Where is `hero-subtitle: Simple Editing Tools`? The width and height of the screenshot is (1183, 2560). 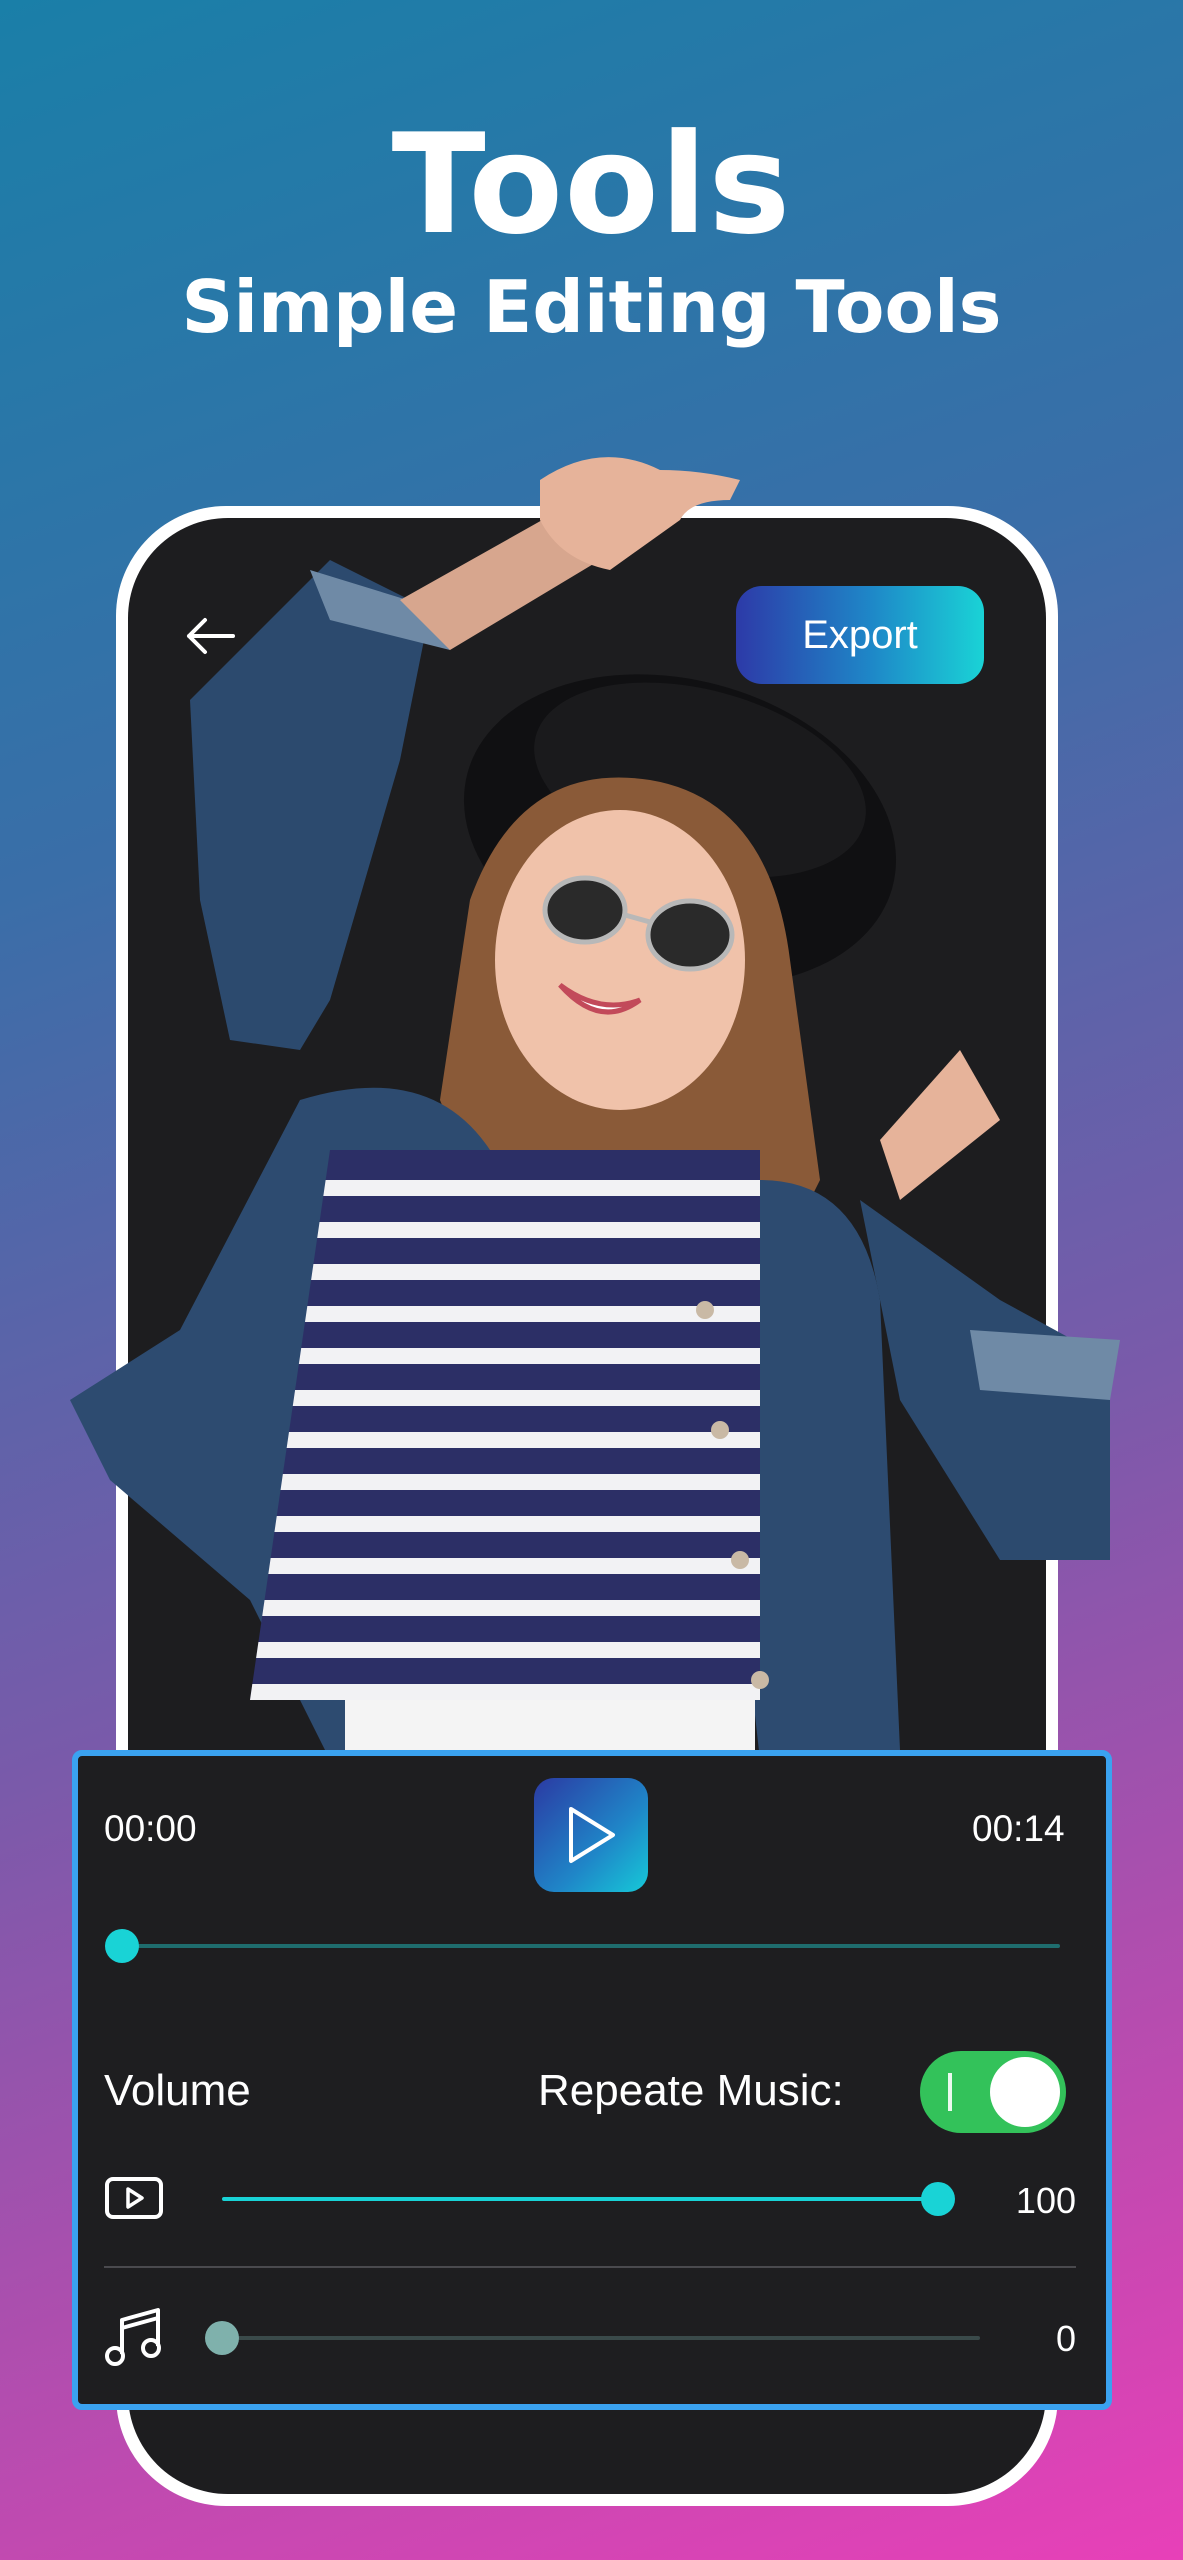
hero-subtitle: Simple Editing Tools is located at coordinates (591, 307).